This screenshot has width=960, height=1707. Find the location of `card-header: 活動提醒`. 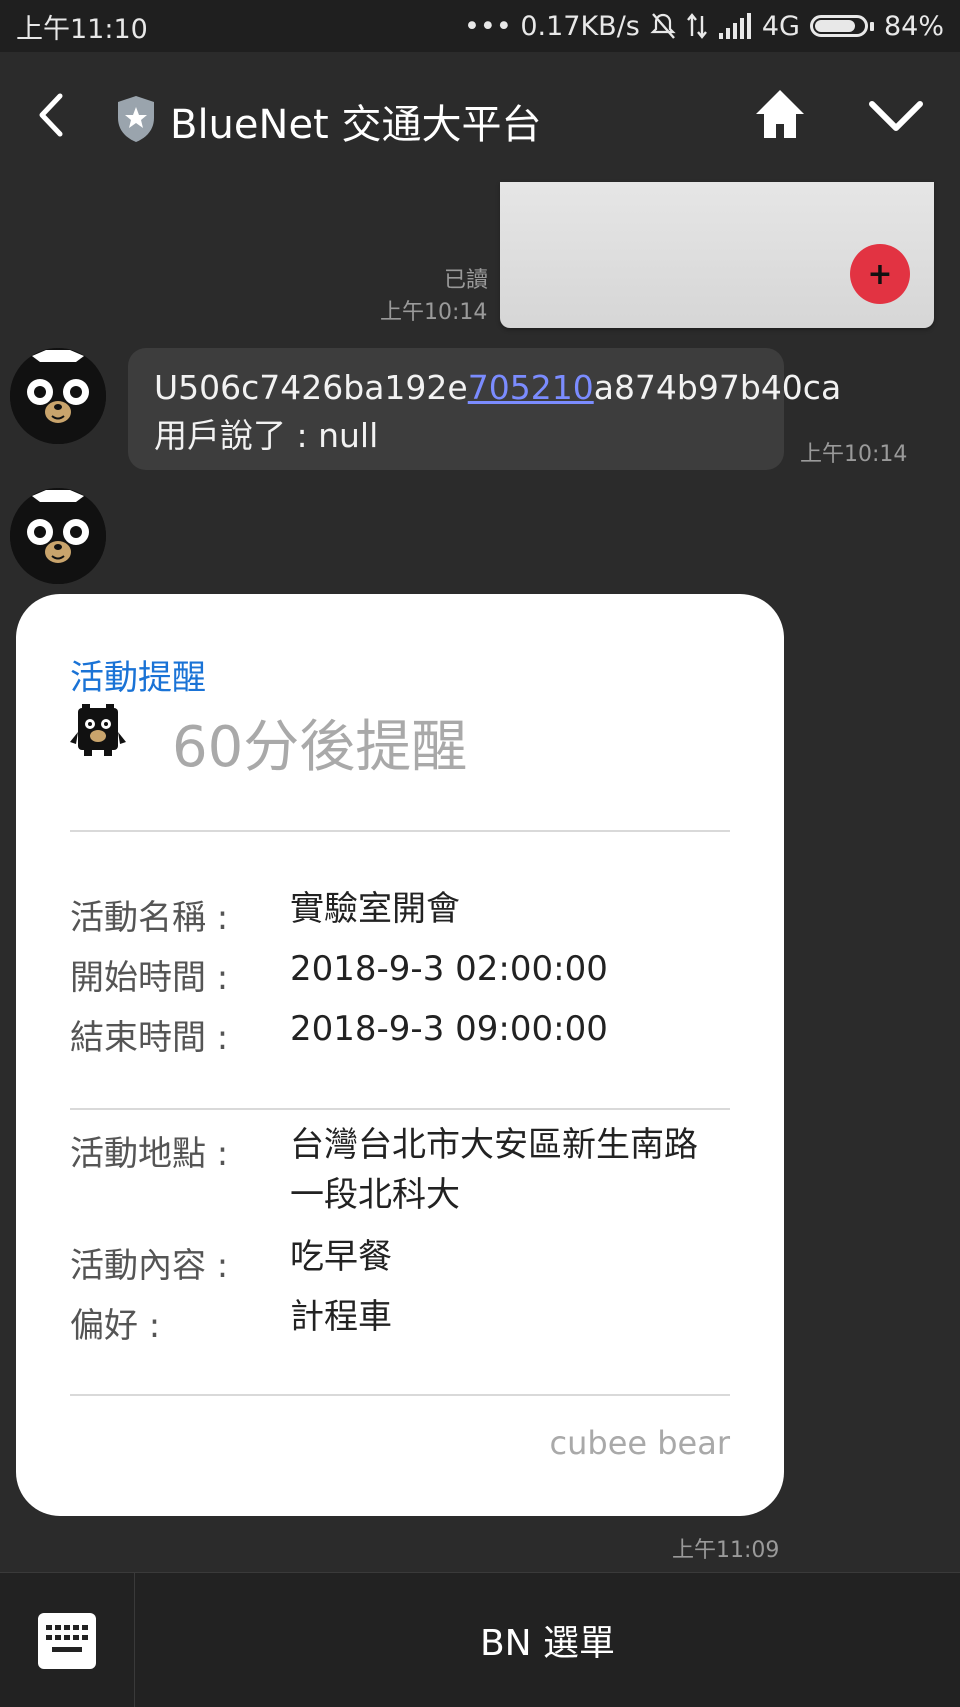

card-header: 活動提醒 is located at coordinates (138, 678).